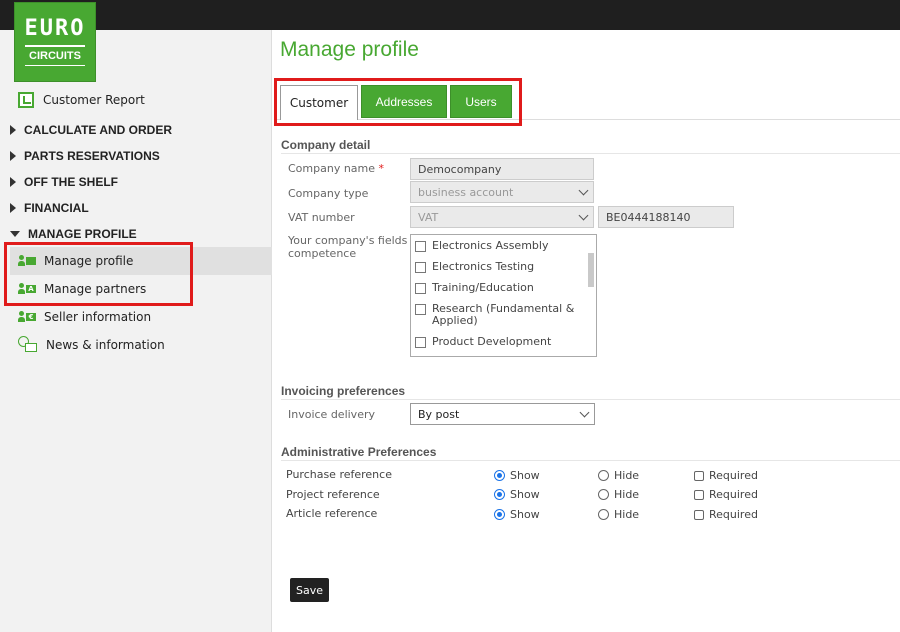  What do you see at coordinates (502, 169) in the screenshot?
I see `company-name-field: Democompany` at bounding box center [502, 169].